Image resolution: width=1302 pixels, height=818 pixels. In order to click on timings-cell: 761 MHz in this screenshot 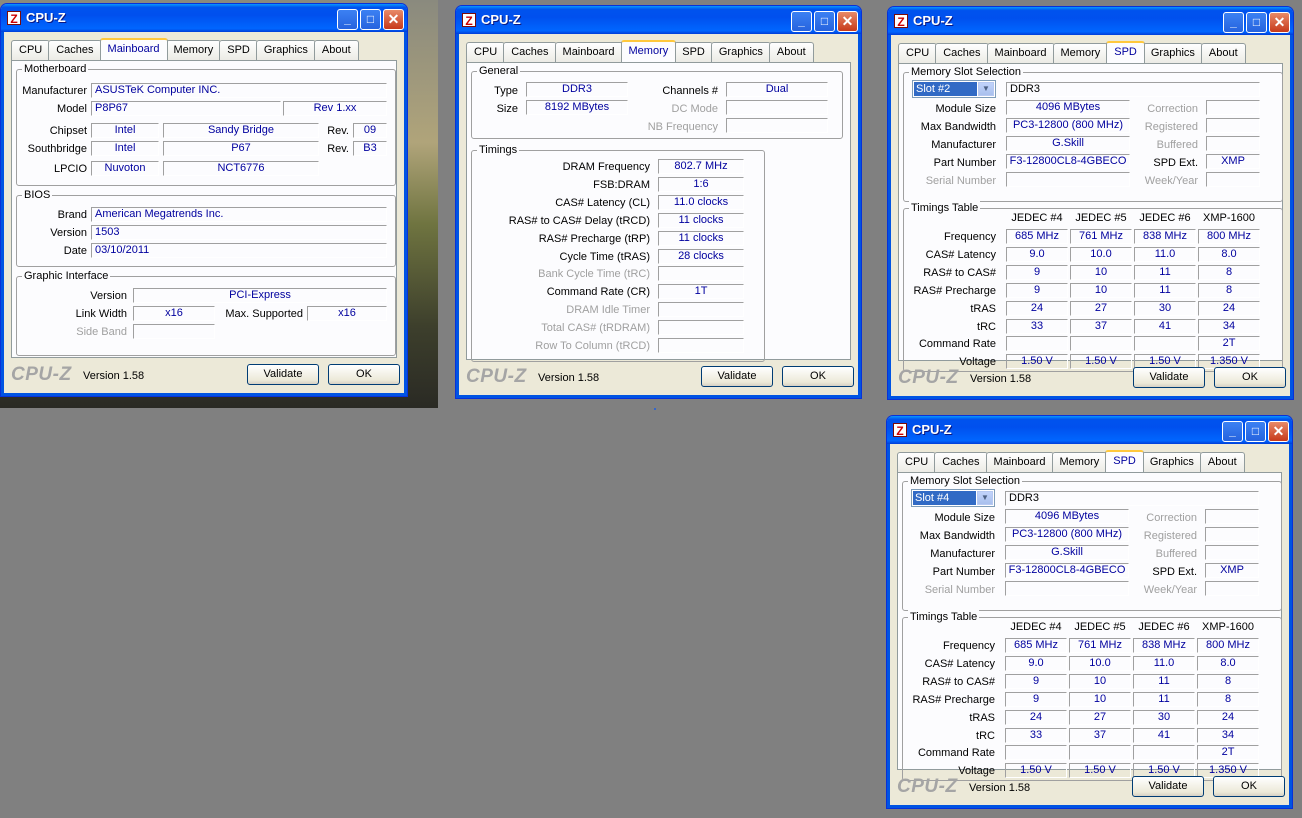, I will do `click(1100, 645)`.